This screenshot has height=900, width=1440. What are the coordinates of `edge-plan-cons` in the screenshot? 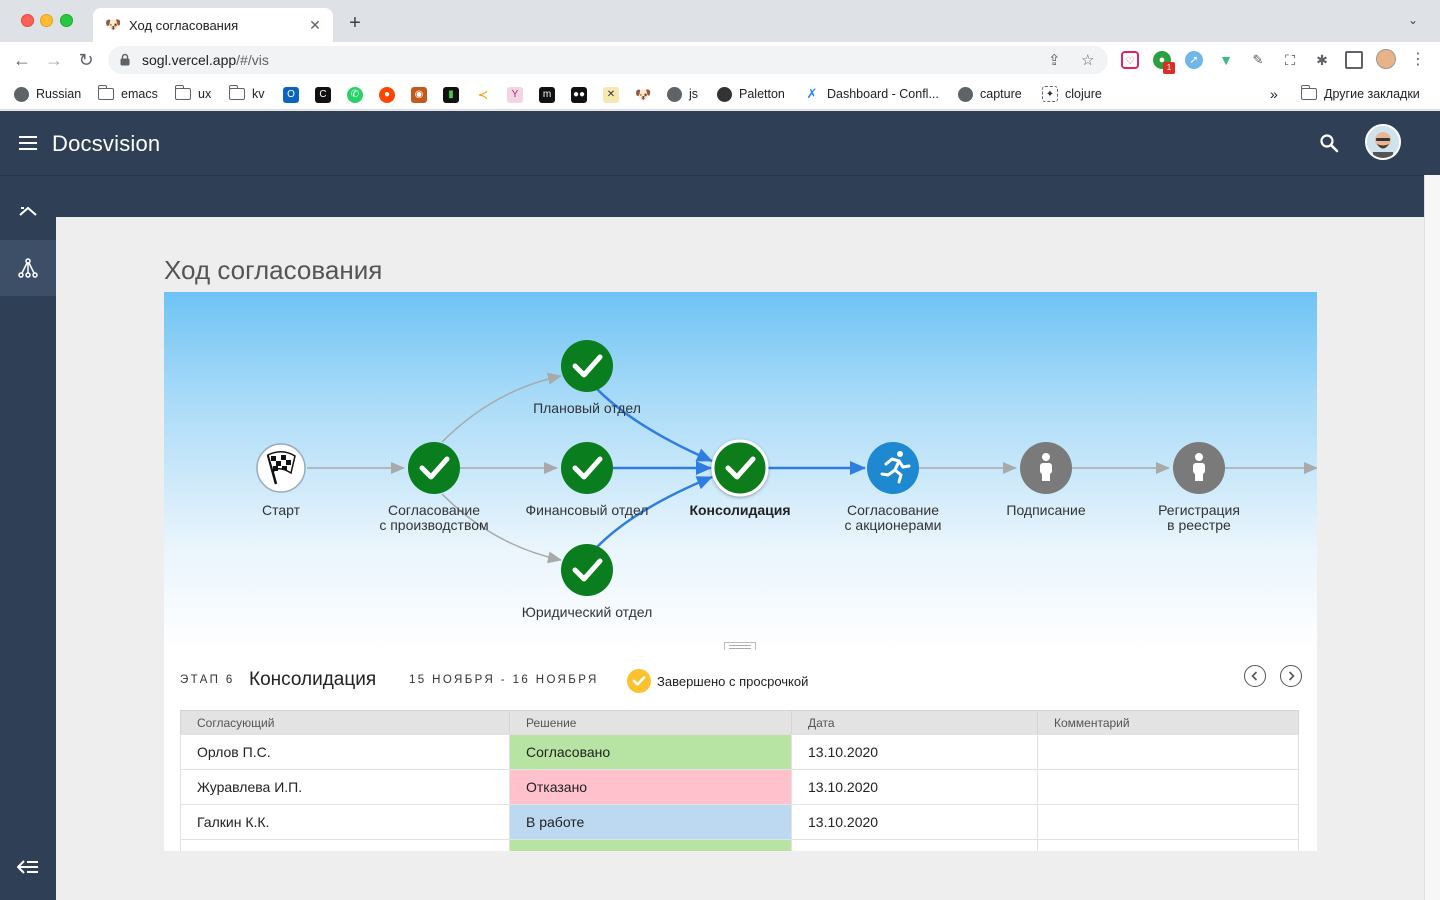 It's located at (654, 425).